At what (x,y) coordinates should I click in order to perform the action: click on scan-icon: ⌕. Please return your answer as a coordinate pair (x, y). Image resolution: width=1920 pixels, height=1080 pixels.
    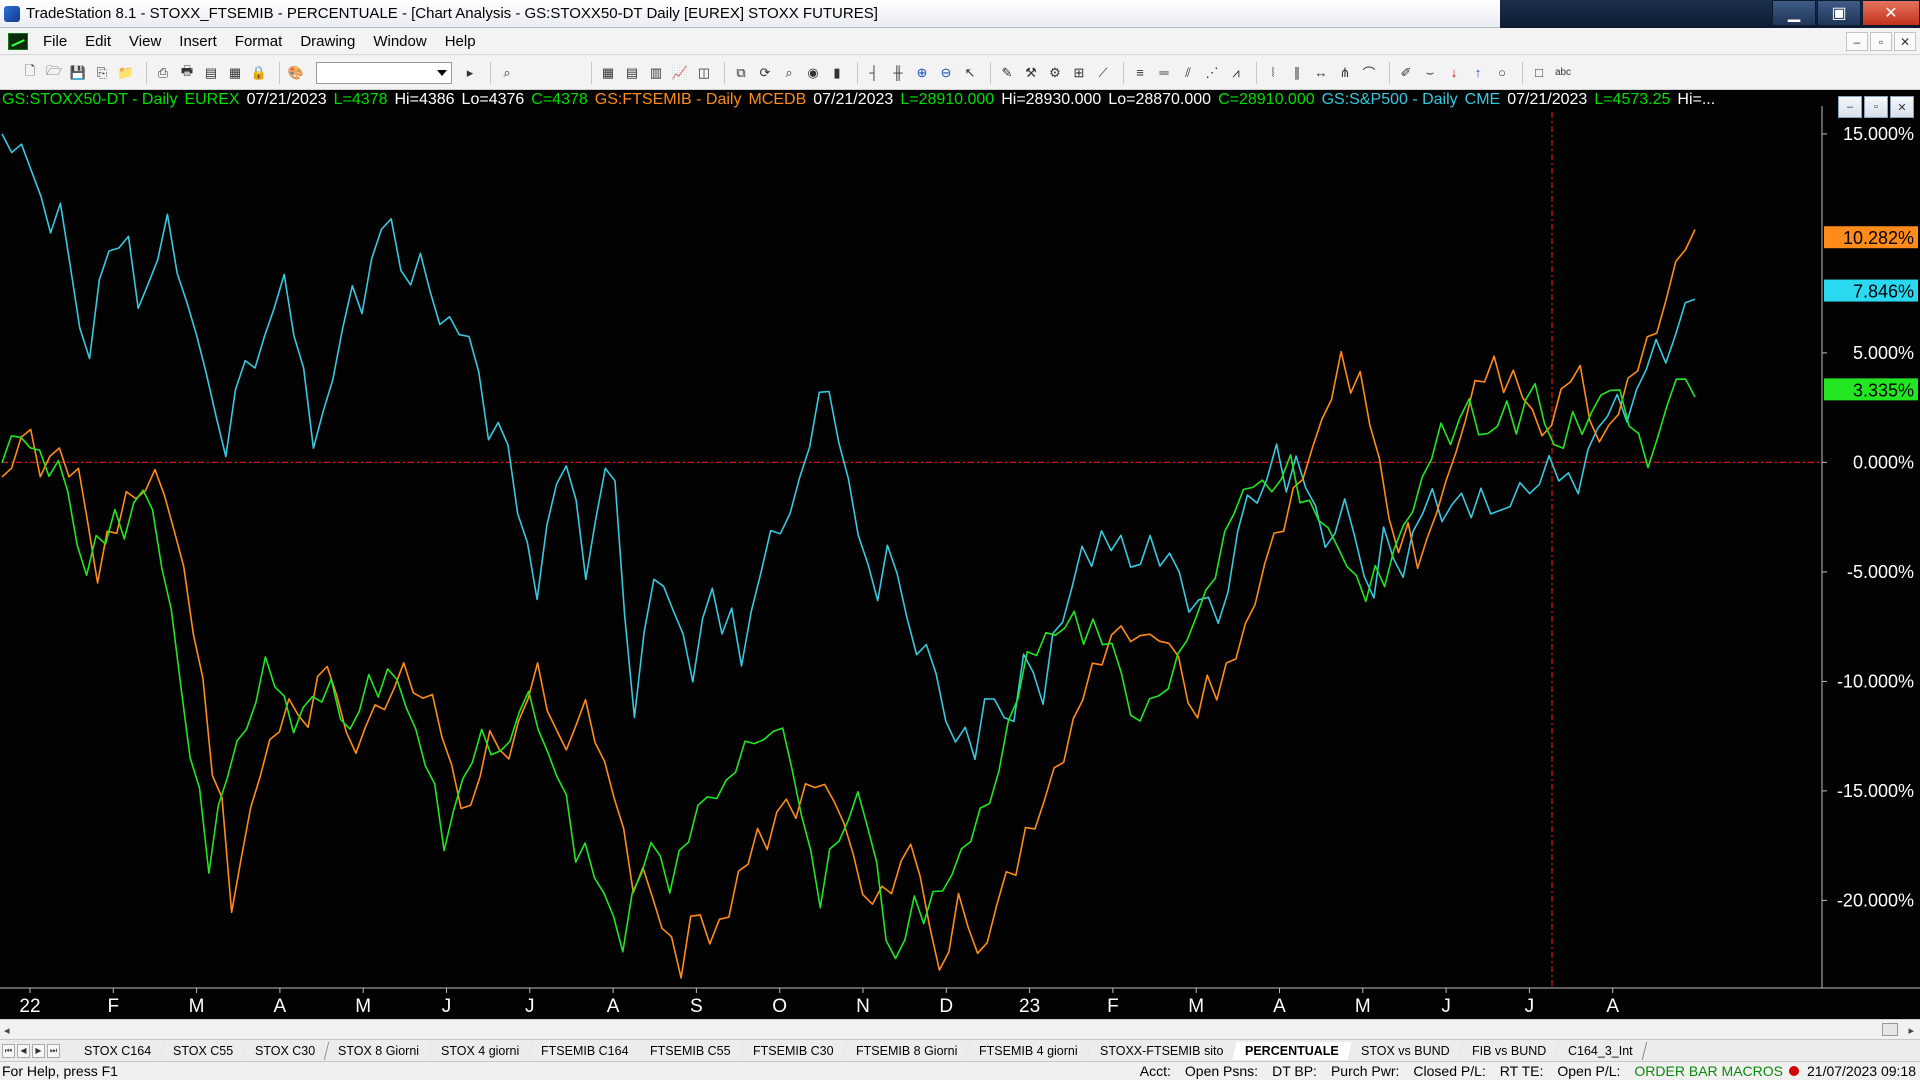
    Looking at the image, I should click on (789, 73).